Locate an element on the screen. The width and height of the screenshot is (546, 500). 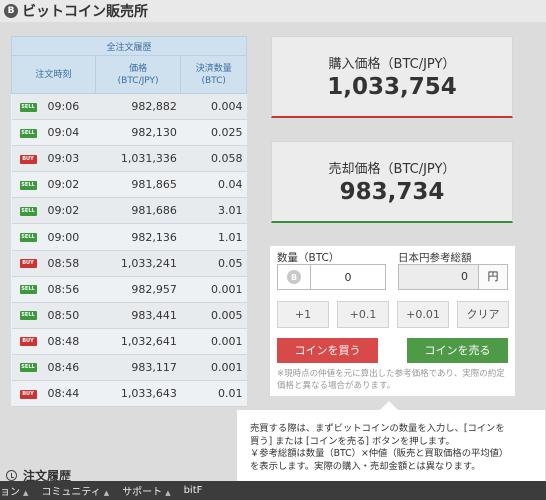
order-time-cell: BUY 08:48 is located at coordinates (53, 341).